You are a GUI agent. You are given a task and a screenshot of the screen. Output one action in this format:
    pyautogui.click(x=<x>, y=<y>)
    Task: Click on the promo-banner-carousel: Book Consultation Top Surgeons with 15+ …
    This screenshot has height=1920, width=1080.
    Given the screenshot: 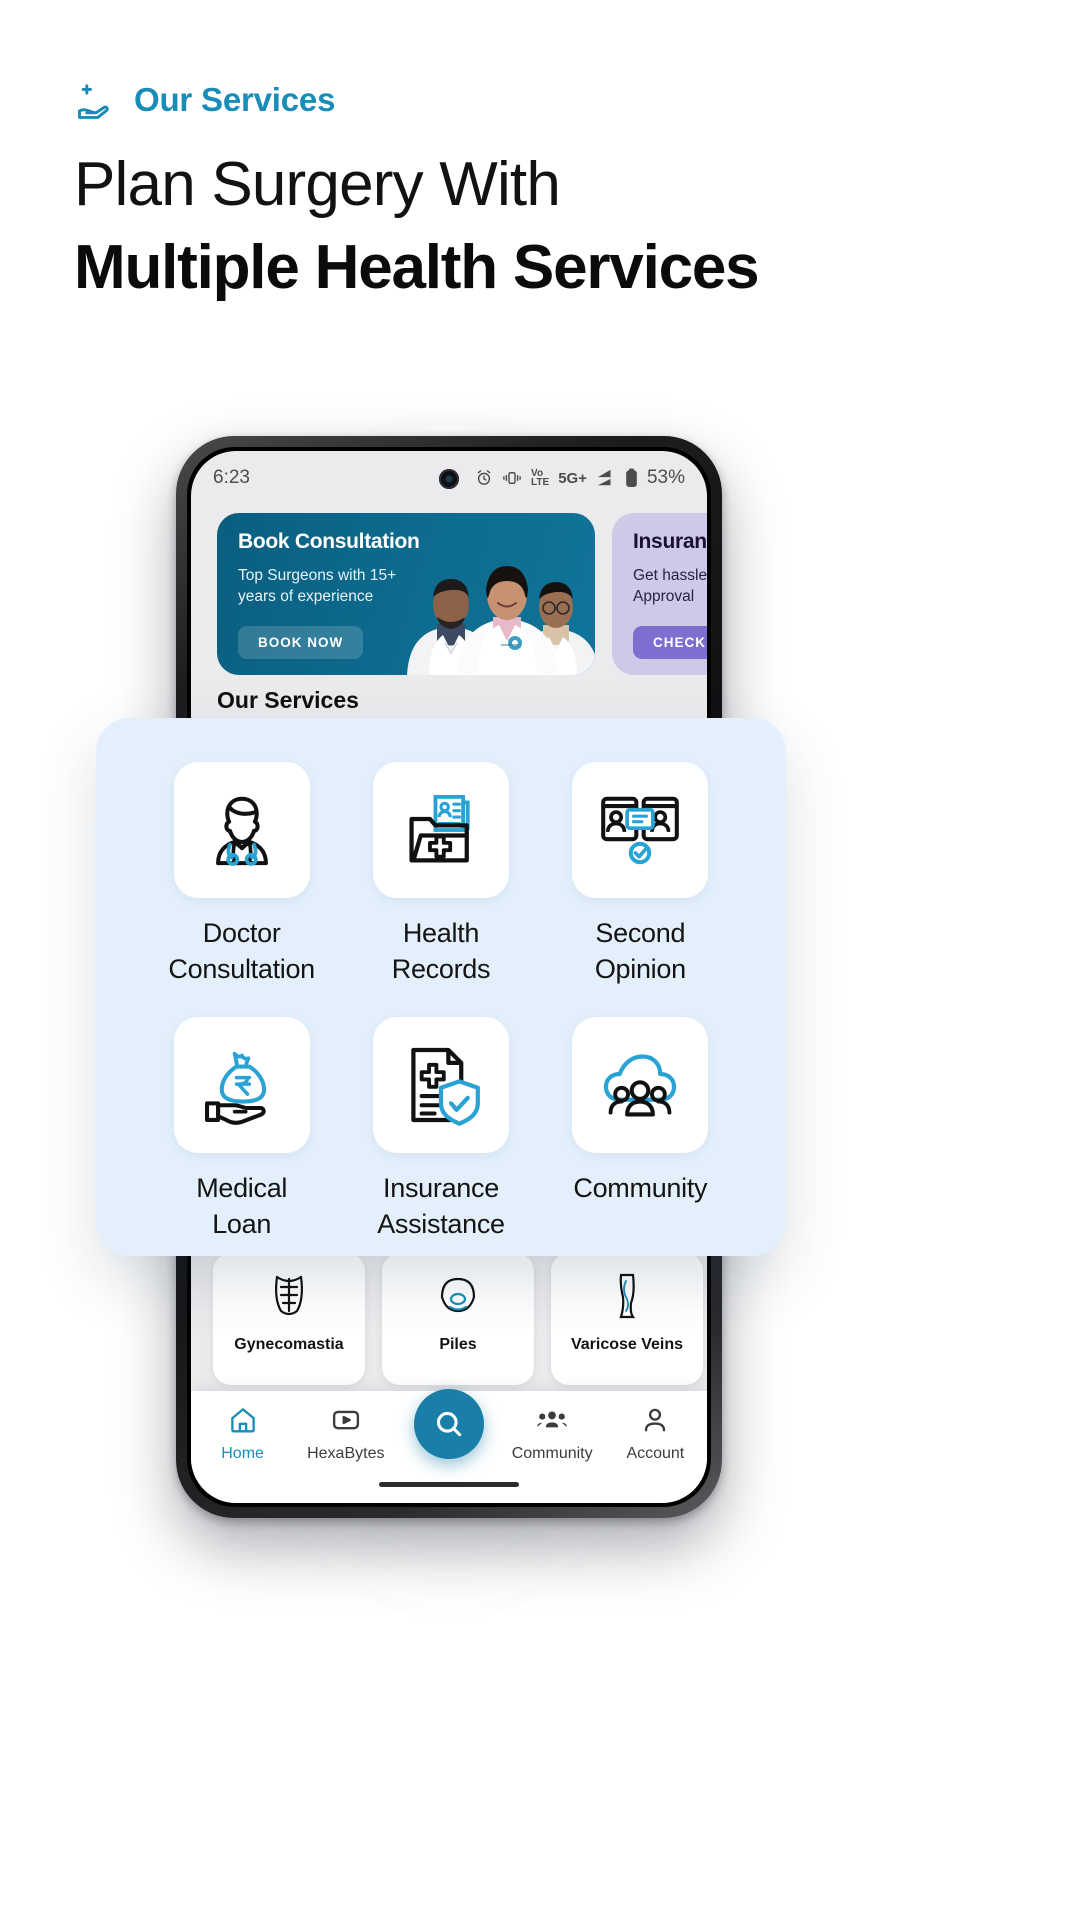 What is the action you would take?
    pyautogui.click(x=449, y=590)
    